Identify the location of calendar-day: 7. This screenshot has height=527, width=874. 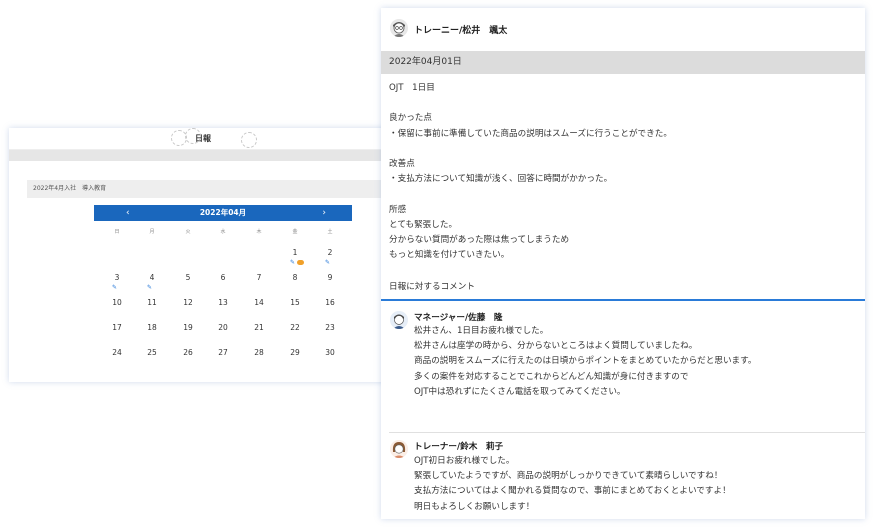
(259, 277).